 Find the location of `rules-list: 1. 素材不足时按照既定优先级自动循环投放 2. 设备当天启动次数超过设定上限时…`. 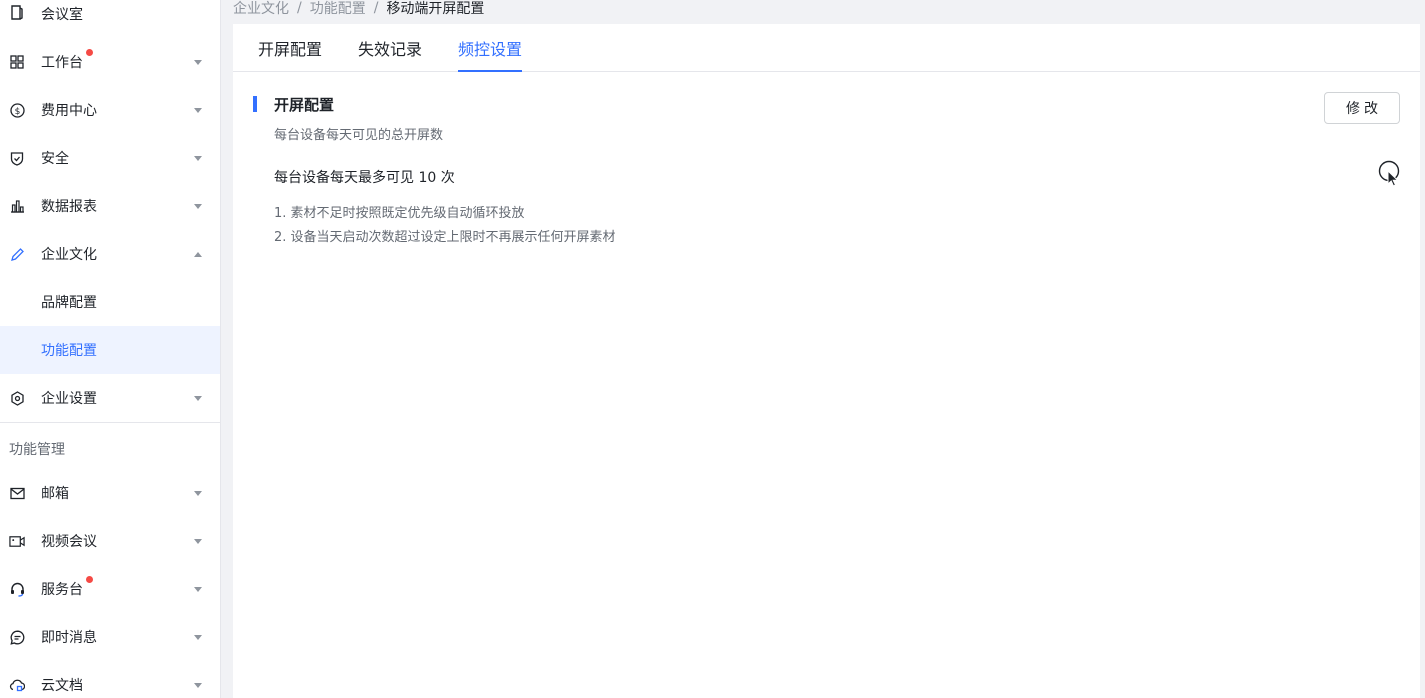

rules-list: 1. 素材不足时按照既定优先级自动循环投放 2. 设备当天启动次数超过设定上限时… is located at coordinates (826, 226).